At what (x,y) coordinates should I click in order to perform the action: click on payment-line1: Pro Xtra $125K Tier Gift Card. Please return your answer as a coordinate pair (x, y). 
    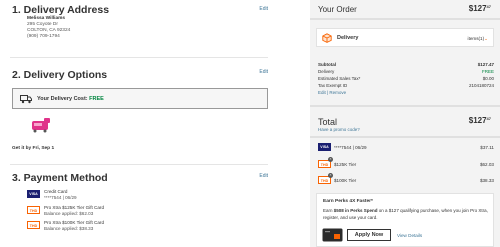
    Looking at the image, I should click on (74, 207).